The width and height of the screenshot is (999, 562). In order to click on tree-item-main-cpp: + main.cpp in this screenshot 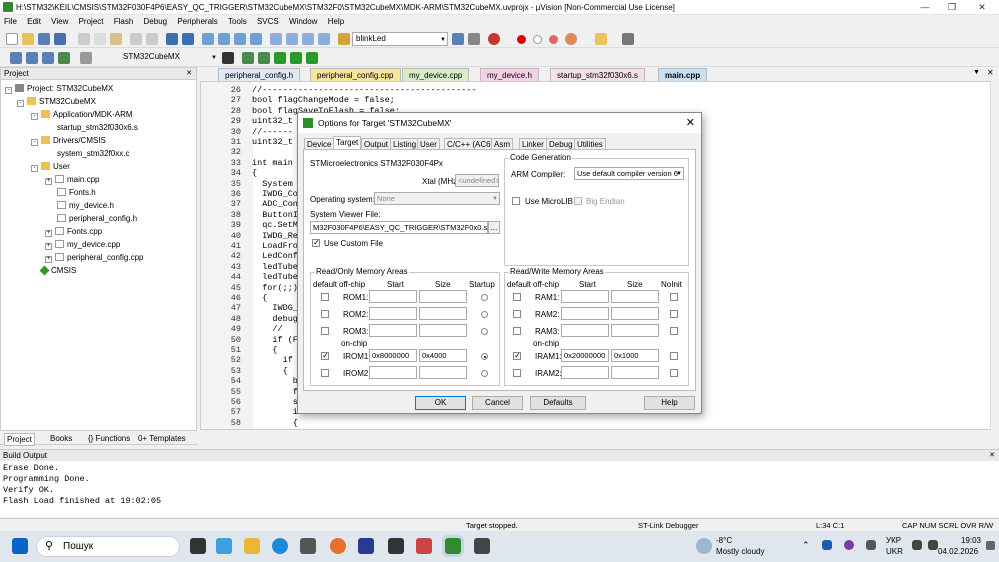, I will do `click(72, 180)`.